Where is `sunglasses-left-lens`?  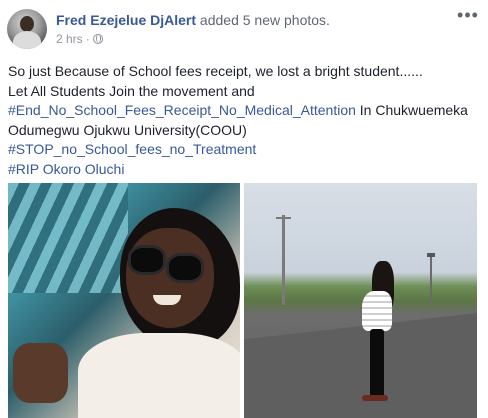 sunglasses-left-lens is located at coordinates (147, 260).